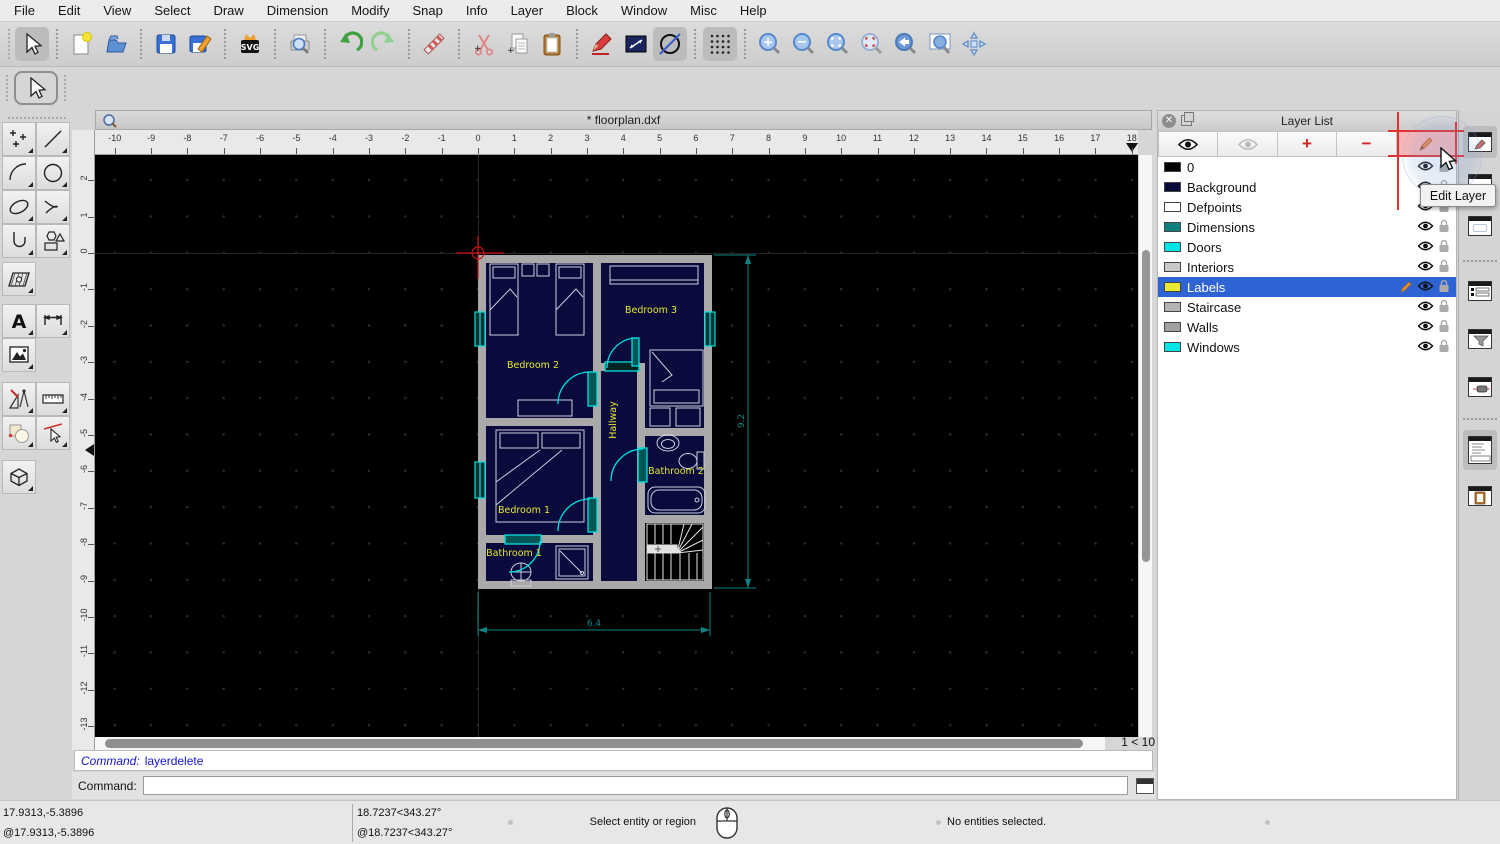  I want to click on tool-modify-attributes-button, so click(53, 433).